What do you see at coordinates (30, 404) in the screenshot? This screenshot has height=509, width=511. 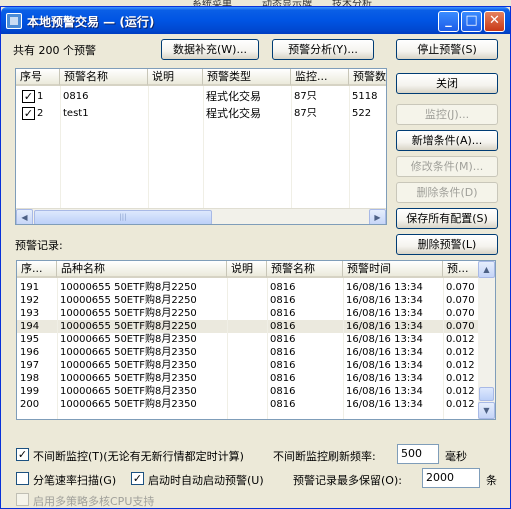 I see `cell-no: 200` at bounding box center [30, 404].